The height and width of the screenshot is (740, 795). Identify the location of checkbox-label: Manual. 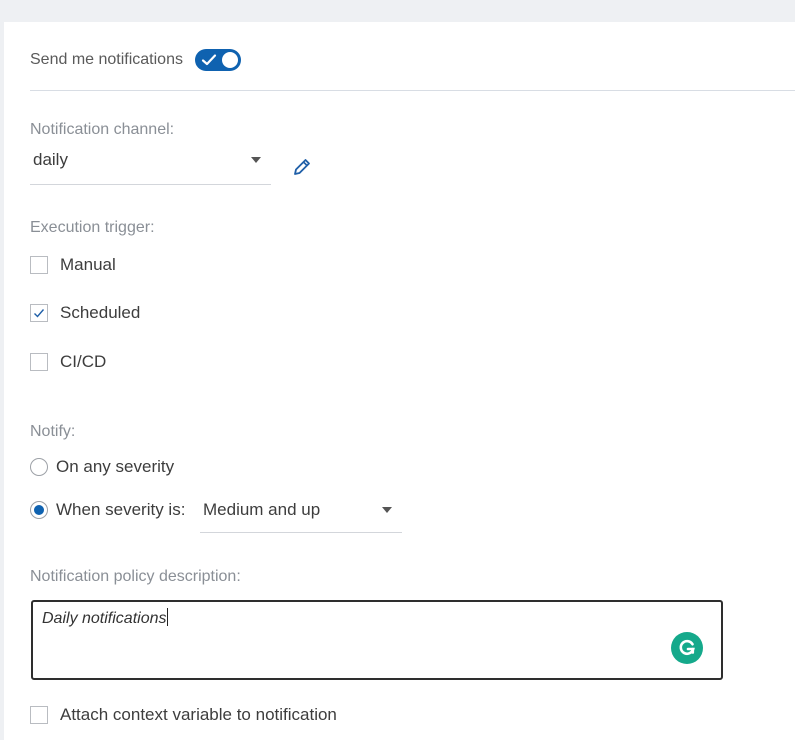
(88, 264).